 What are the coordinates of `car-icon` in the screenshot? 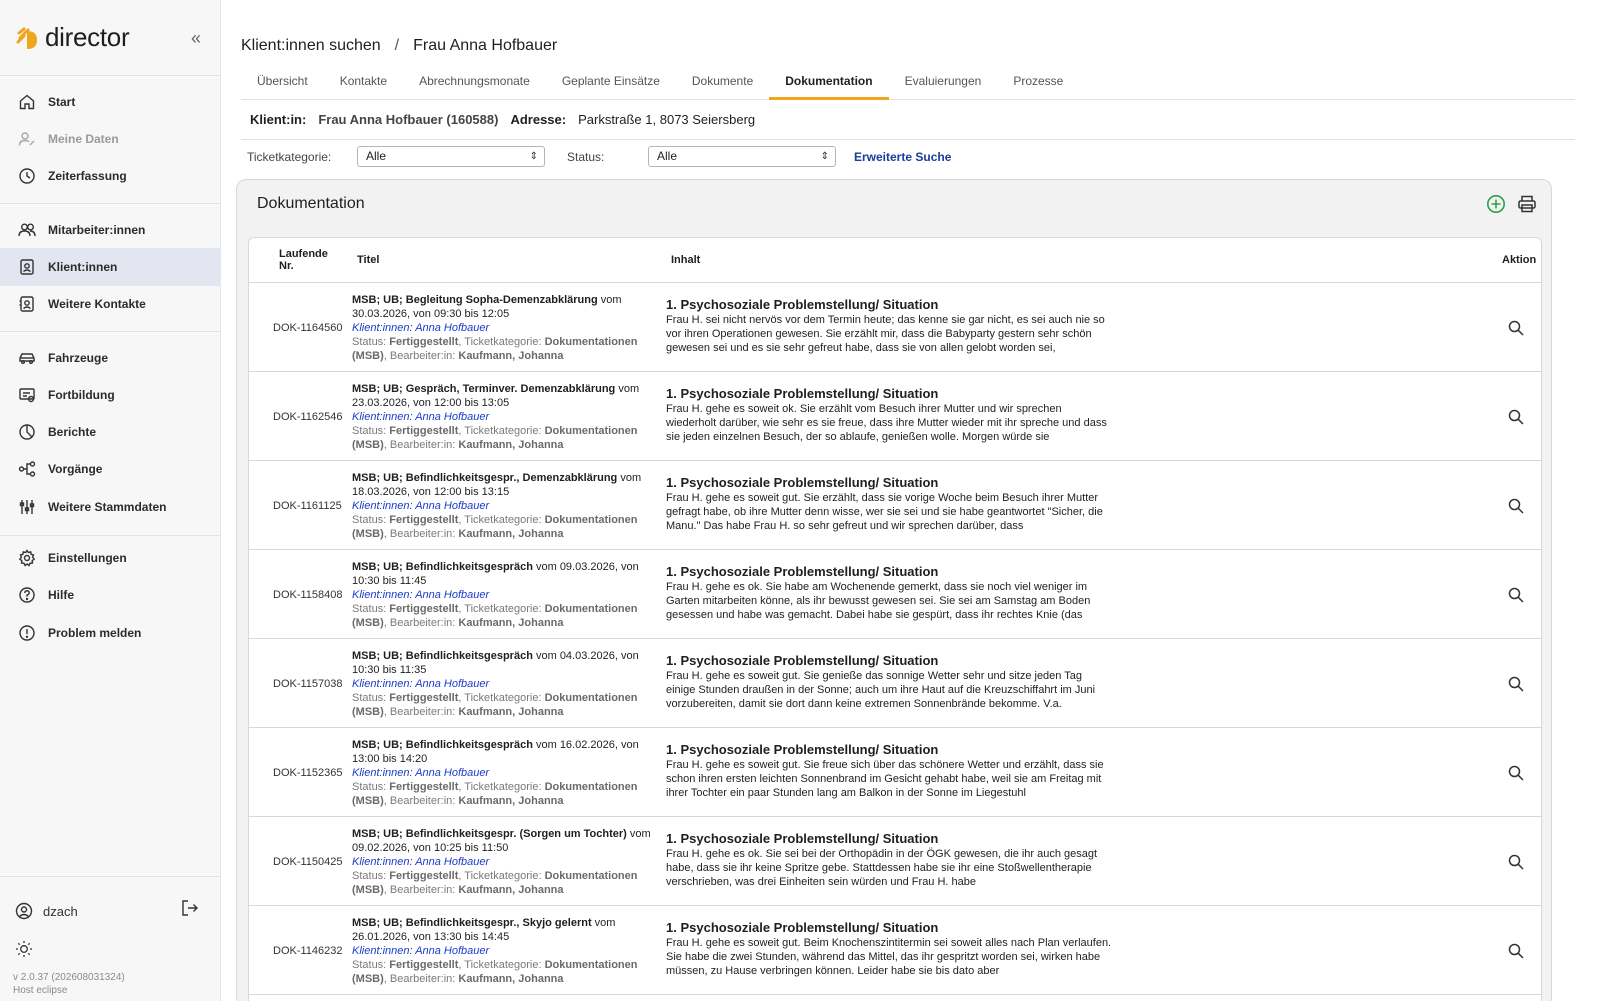 It's located at (27, 358).